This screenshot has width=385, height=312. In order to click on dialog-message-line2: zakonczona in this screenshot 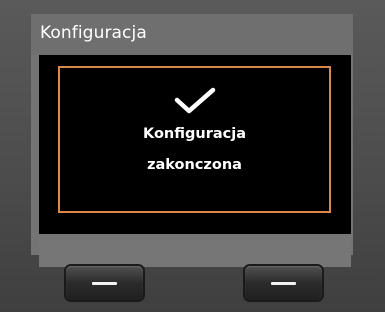, I will do `click(194, 165)`.